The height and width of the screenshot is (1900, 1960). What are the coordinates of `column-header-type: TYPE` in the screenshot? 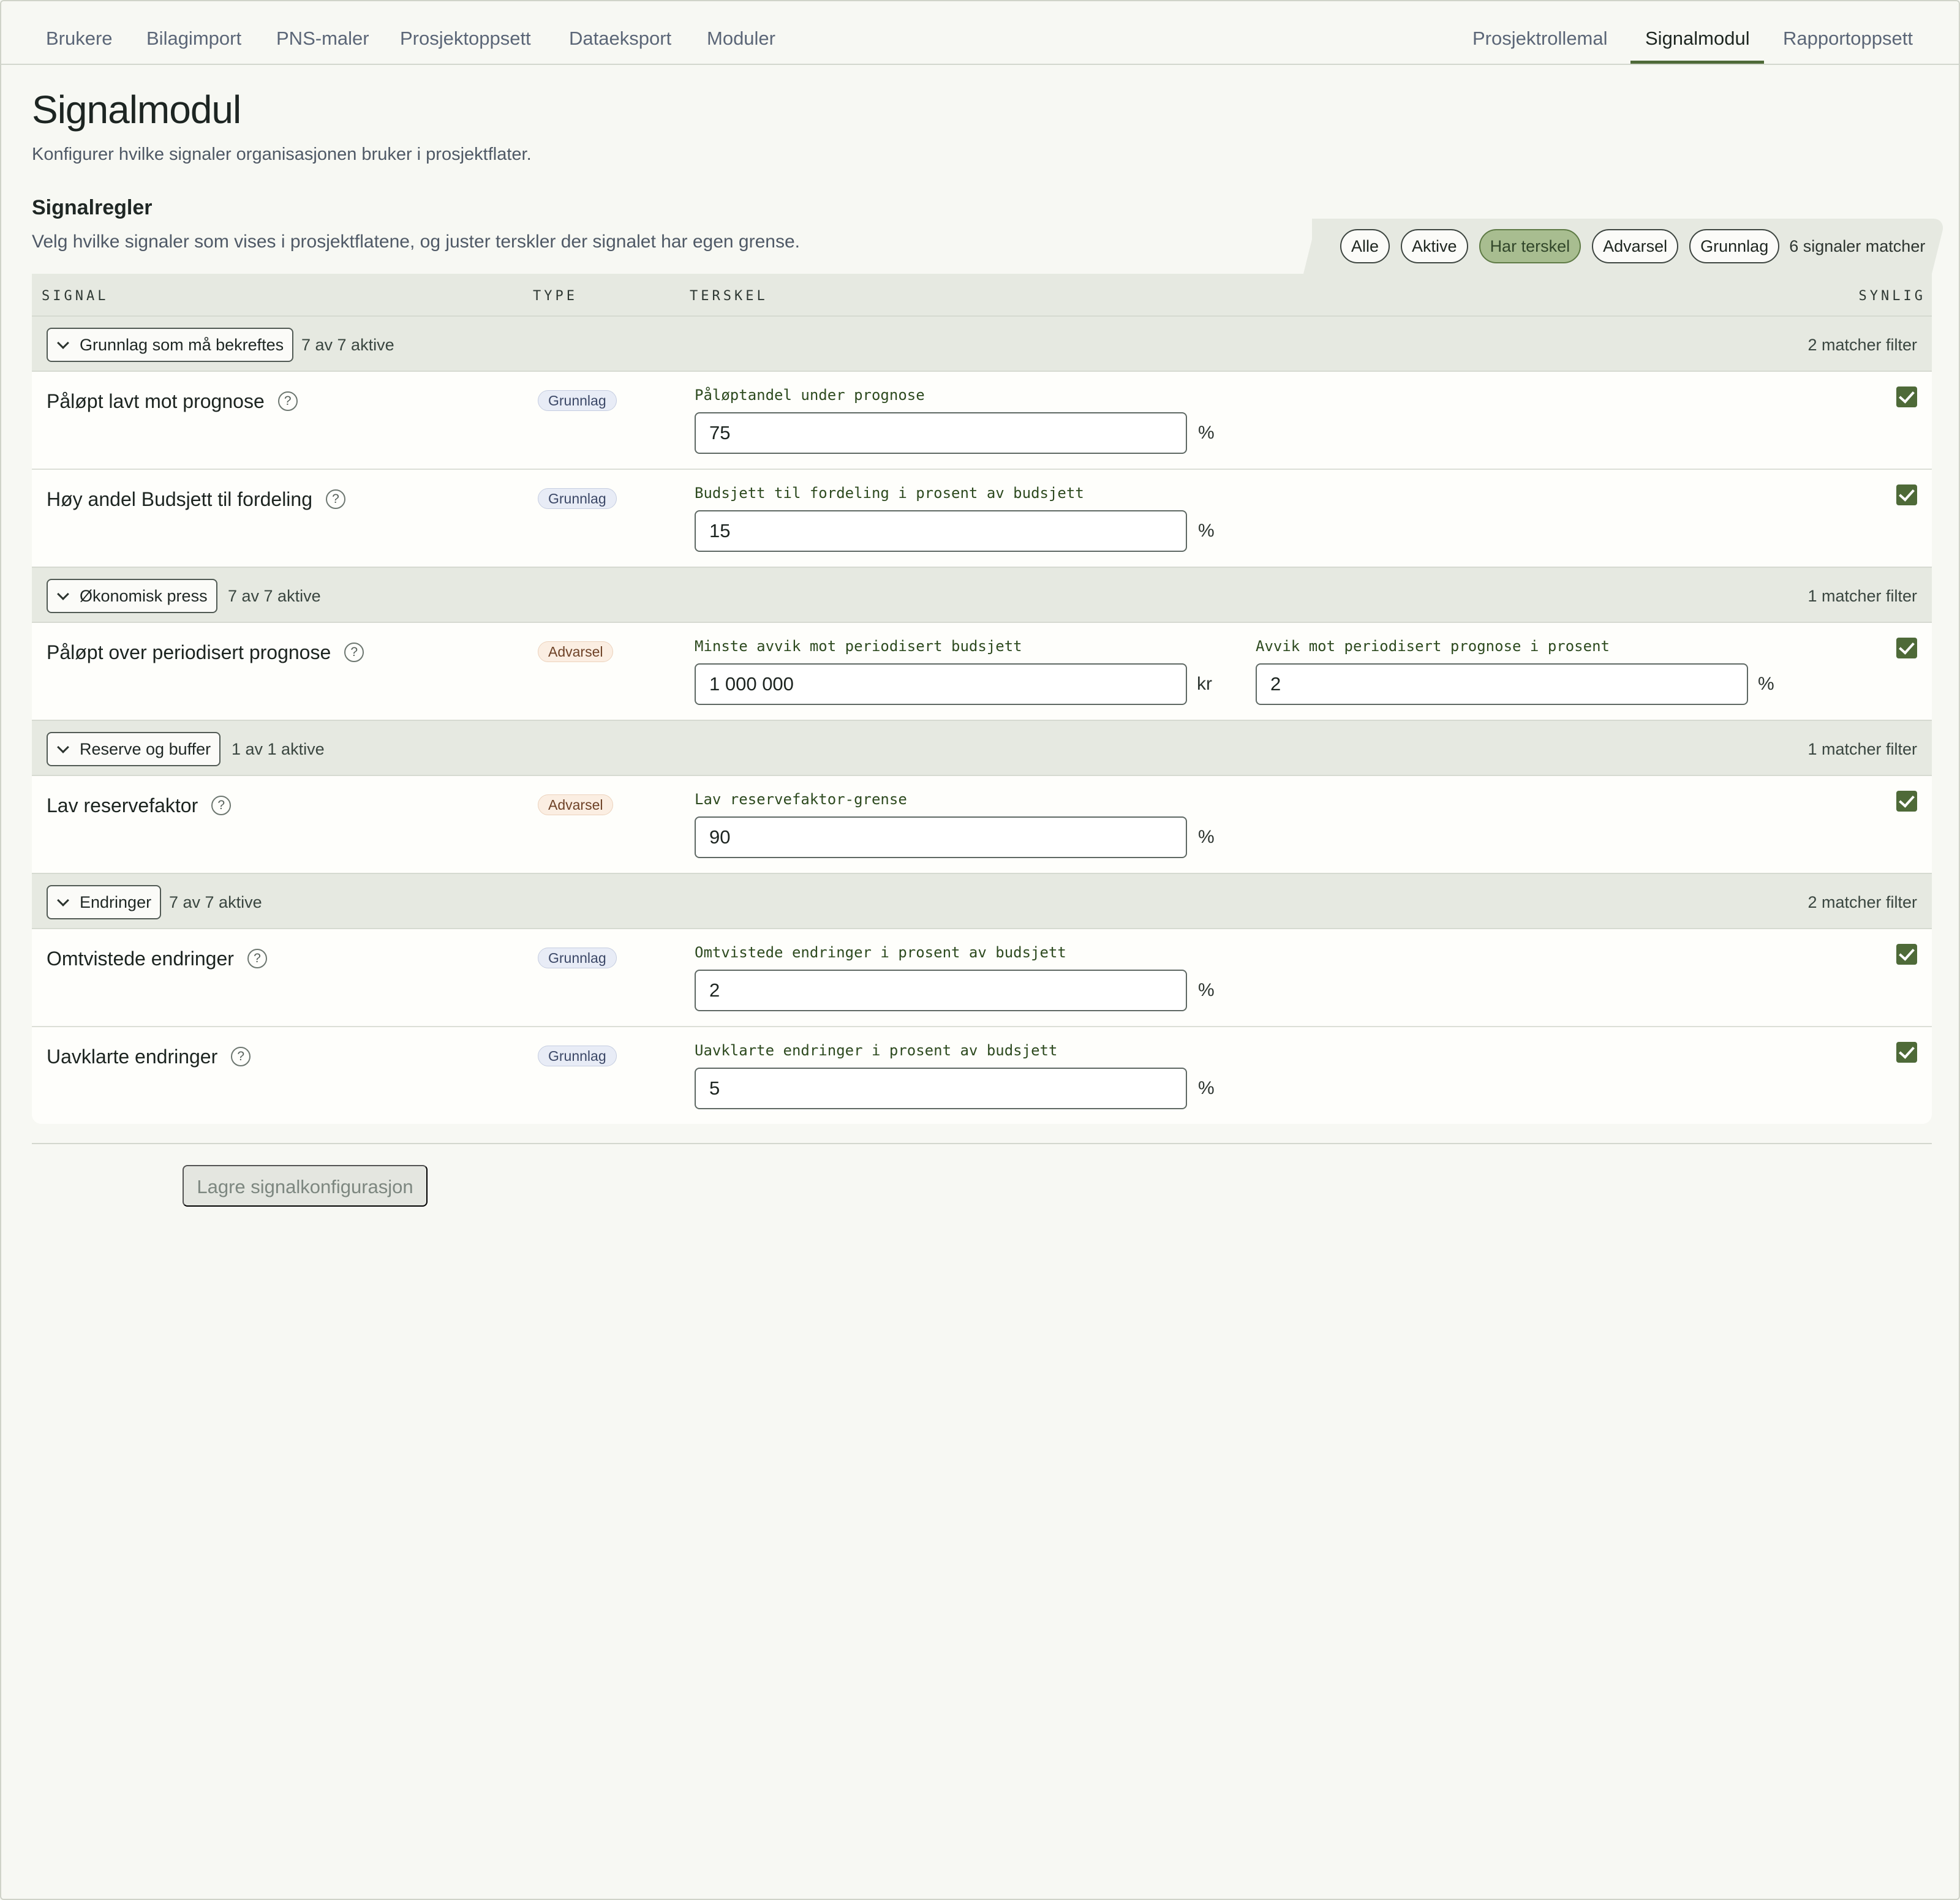 It's located at (555, 296).